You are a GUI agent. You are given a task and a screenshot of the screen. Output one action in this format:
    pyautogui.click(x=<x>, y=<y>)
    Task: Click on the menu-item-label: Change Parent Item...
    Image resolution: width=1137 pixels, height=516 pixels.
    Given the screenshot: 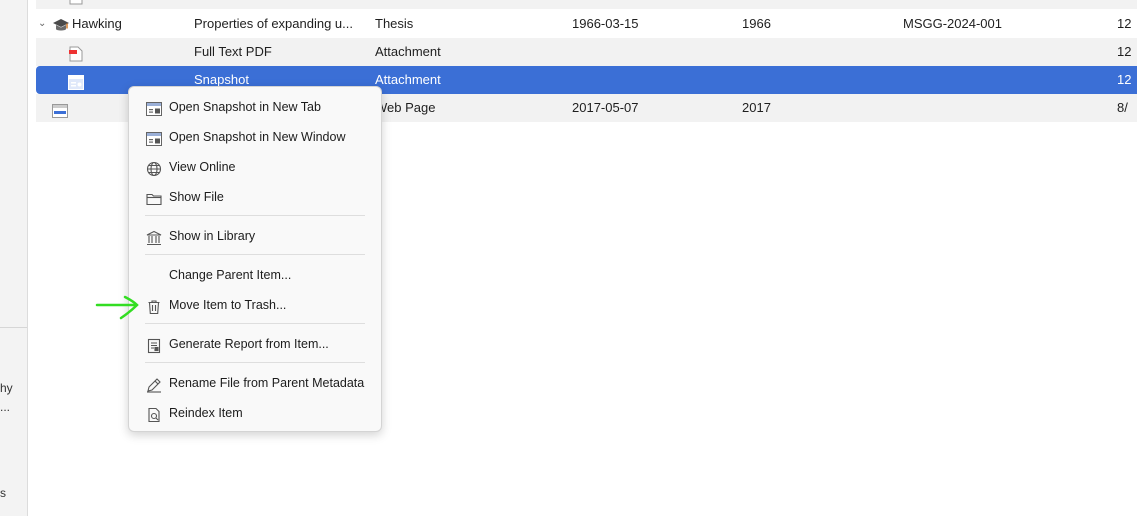 What is the action you would take?
    pyautogui.click(x=230, y=275)
    